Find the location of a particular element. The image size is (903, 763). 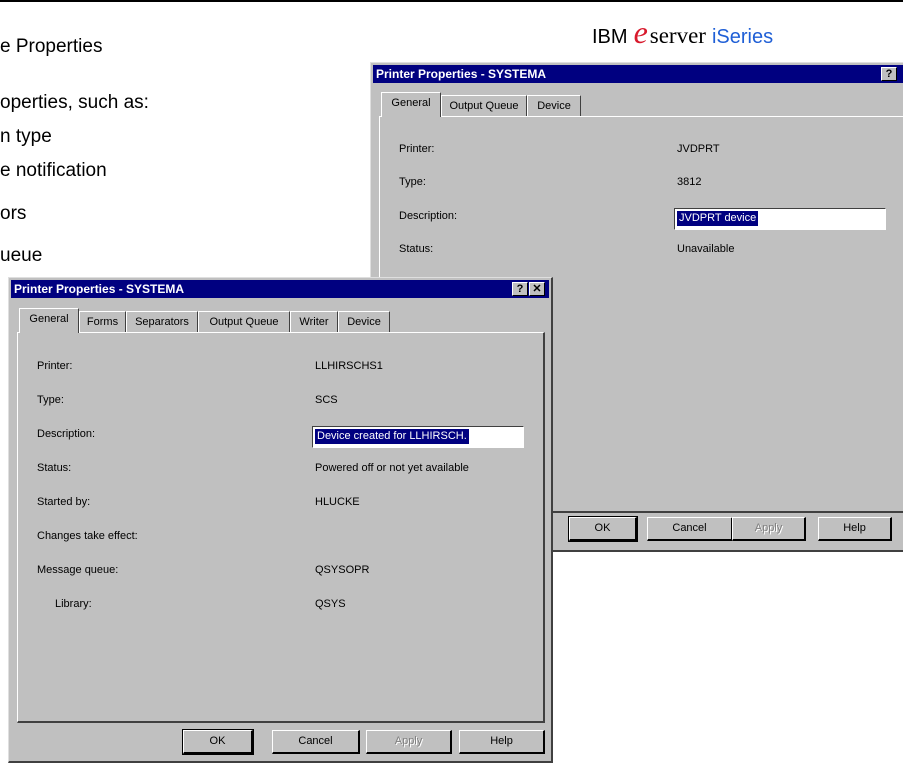

logo-server: server is located at coordinates (677, 35).